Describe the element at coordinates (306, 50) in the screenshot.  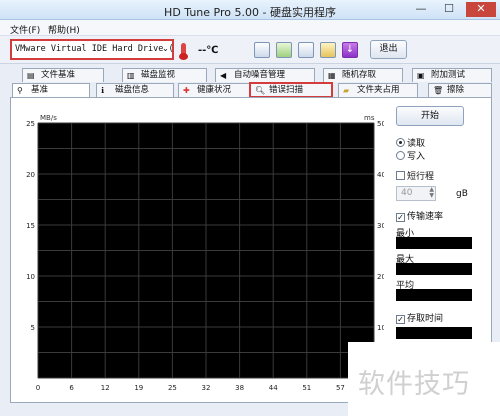
I see `save-icon` at that location.